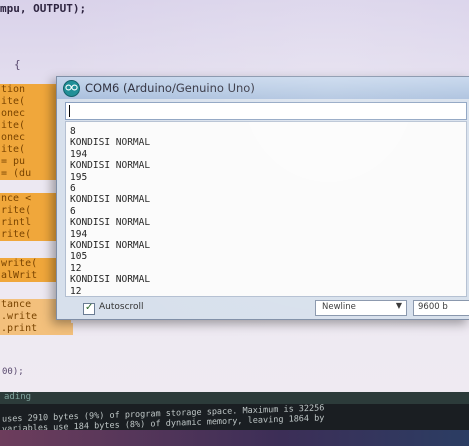 Image resolution: width=469 pixels, height=446 pixels. What do you see at coordinates (339, 307) in the screenshot?
I see `line-ending-value: Newline` at bounding box center [339, 307].